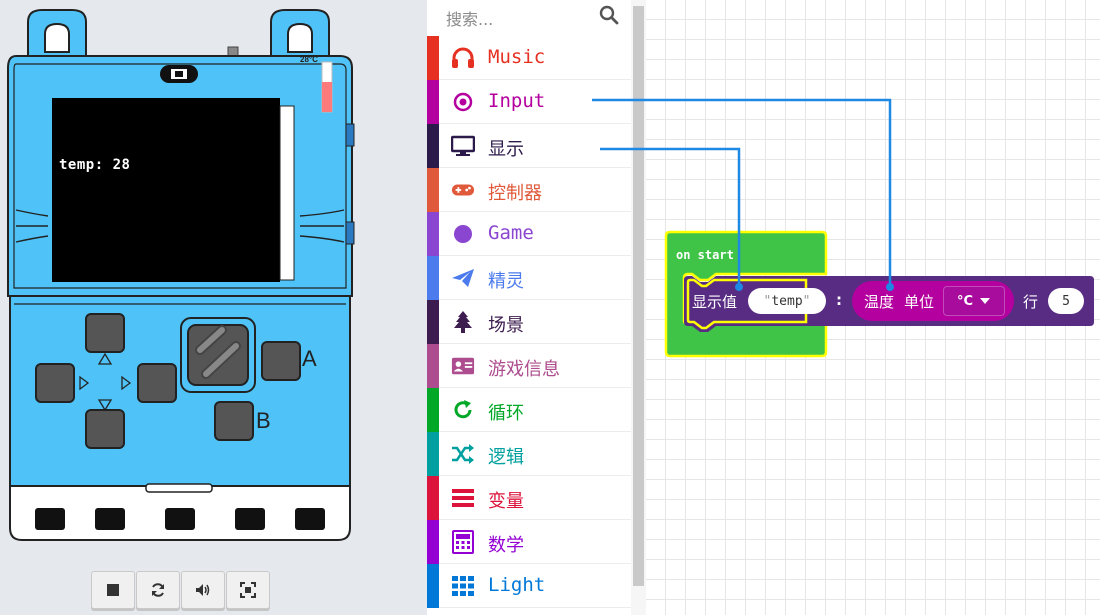 The height and width of the screenshot is (615, 1100). Describe the element at coordinates (218, 355) in the screenshot. I see `menu-button` at that location.